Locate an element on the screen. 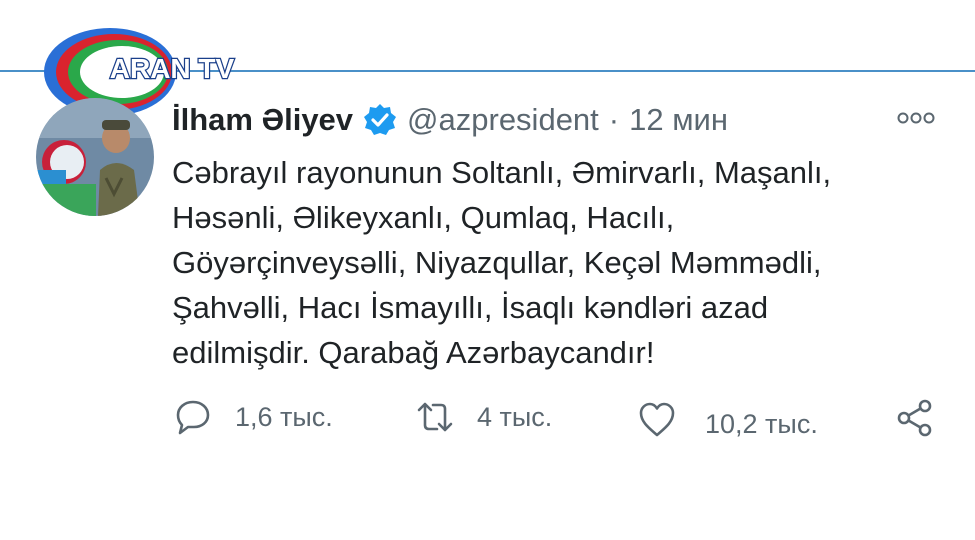 The width and height of the screenshot is (975, 540). more-options-icon is located at coordinates (916, 118).